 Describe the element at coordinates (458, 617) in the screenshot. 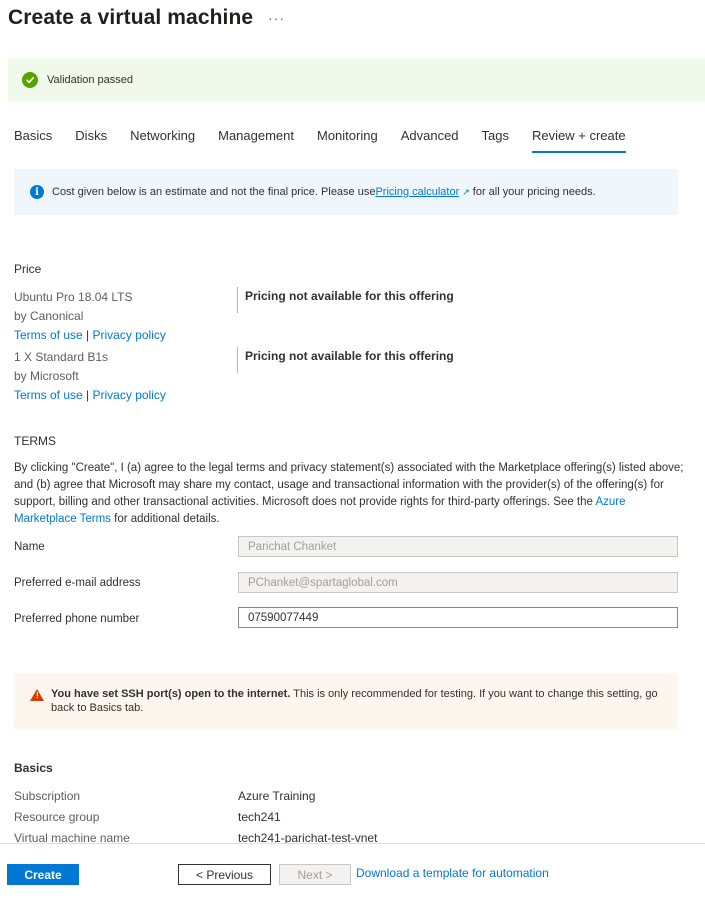

I see `phone-field` at that location.